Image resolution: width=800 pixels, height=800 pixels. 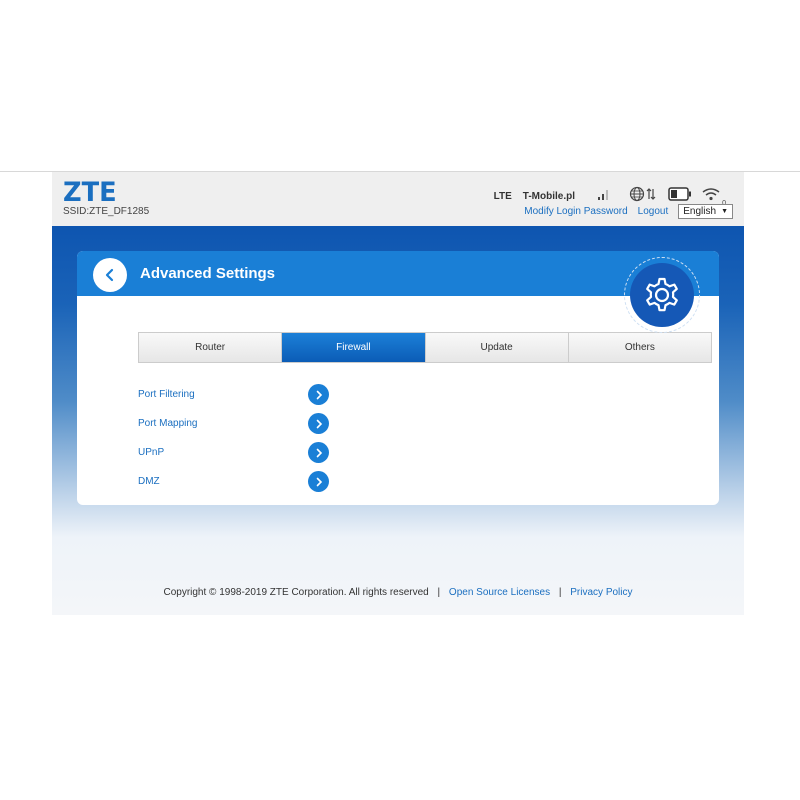 I want to click on carrier-name: T-Mobile.pl, so click(x=548, y=196).